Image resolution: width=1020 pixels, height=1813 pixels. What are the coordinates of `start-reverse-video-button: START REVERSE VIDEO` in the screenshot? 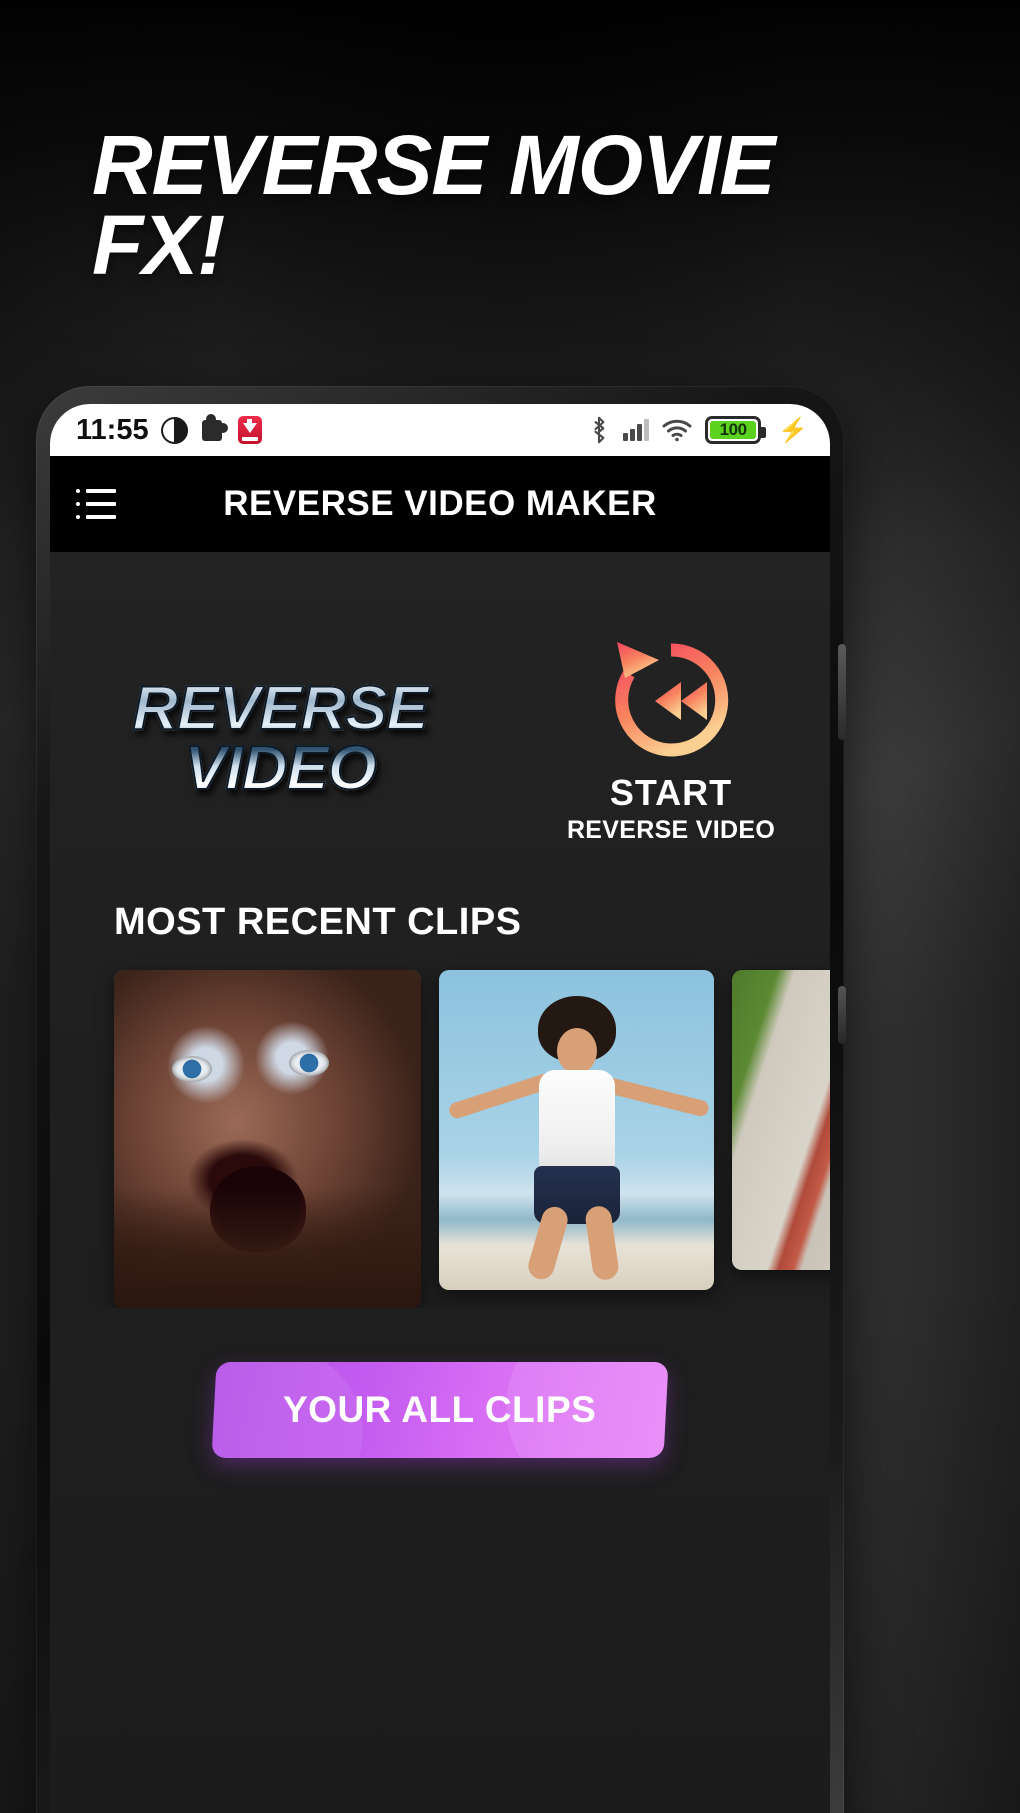 It's located at (671, 739).